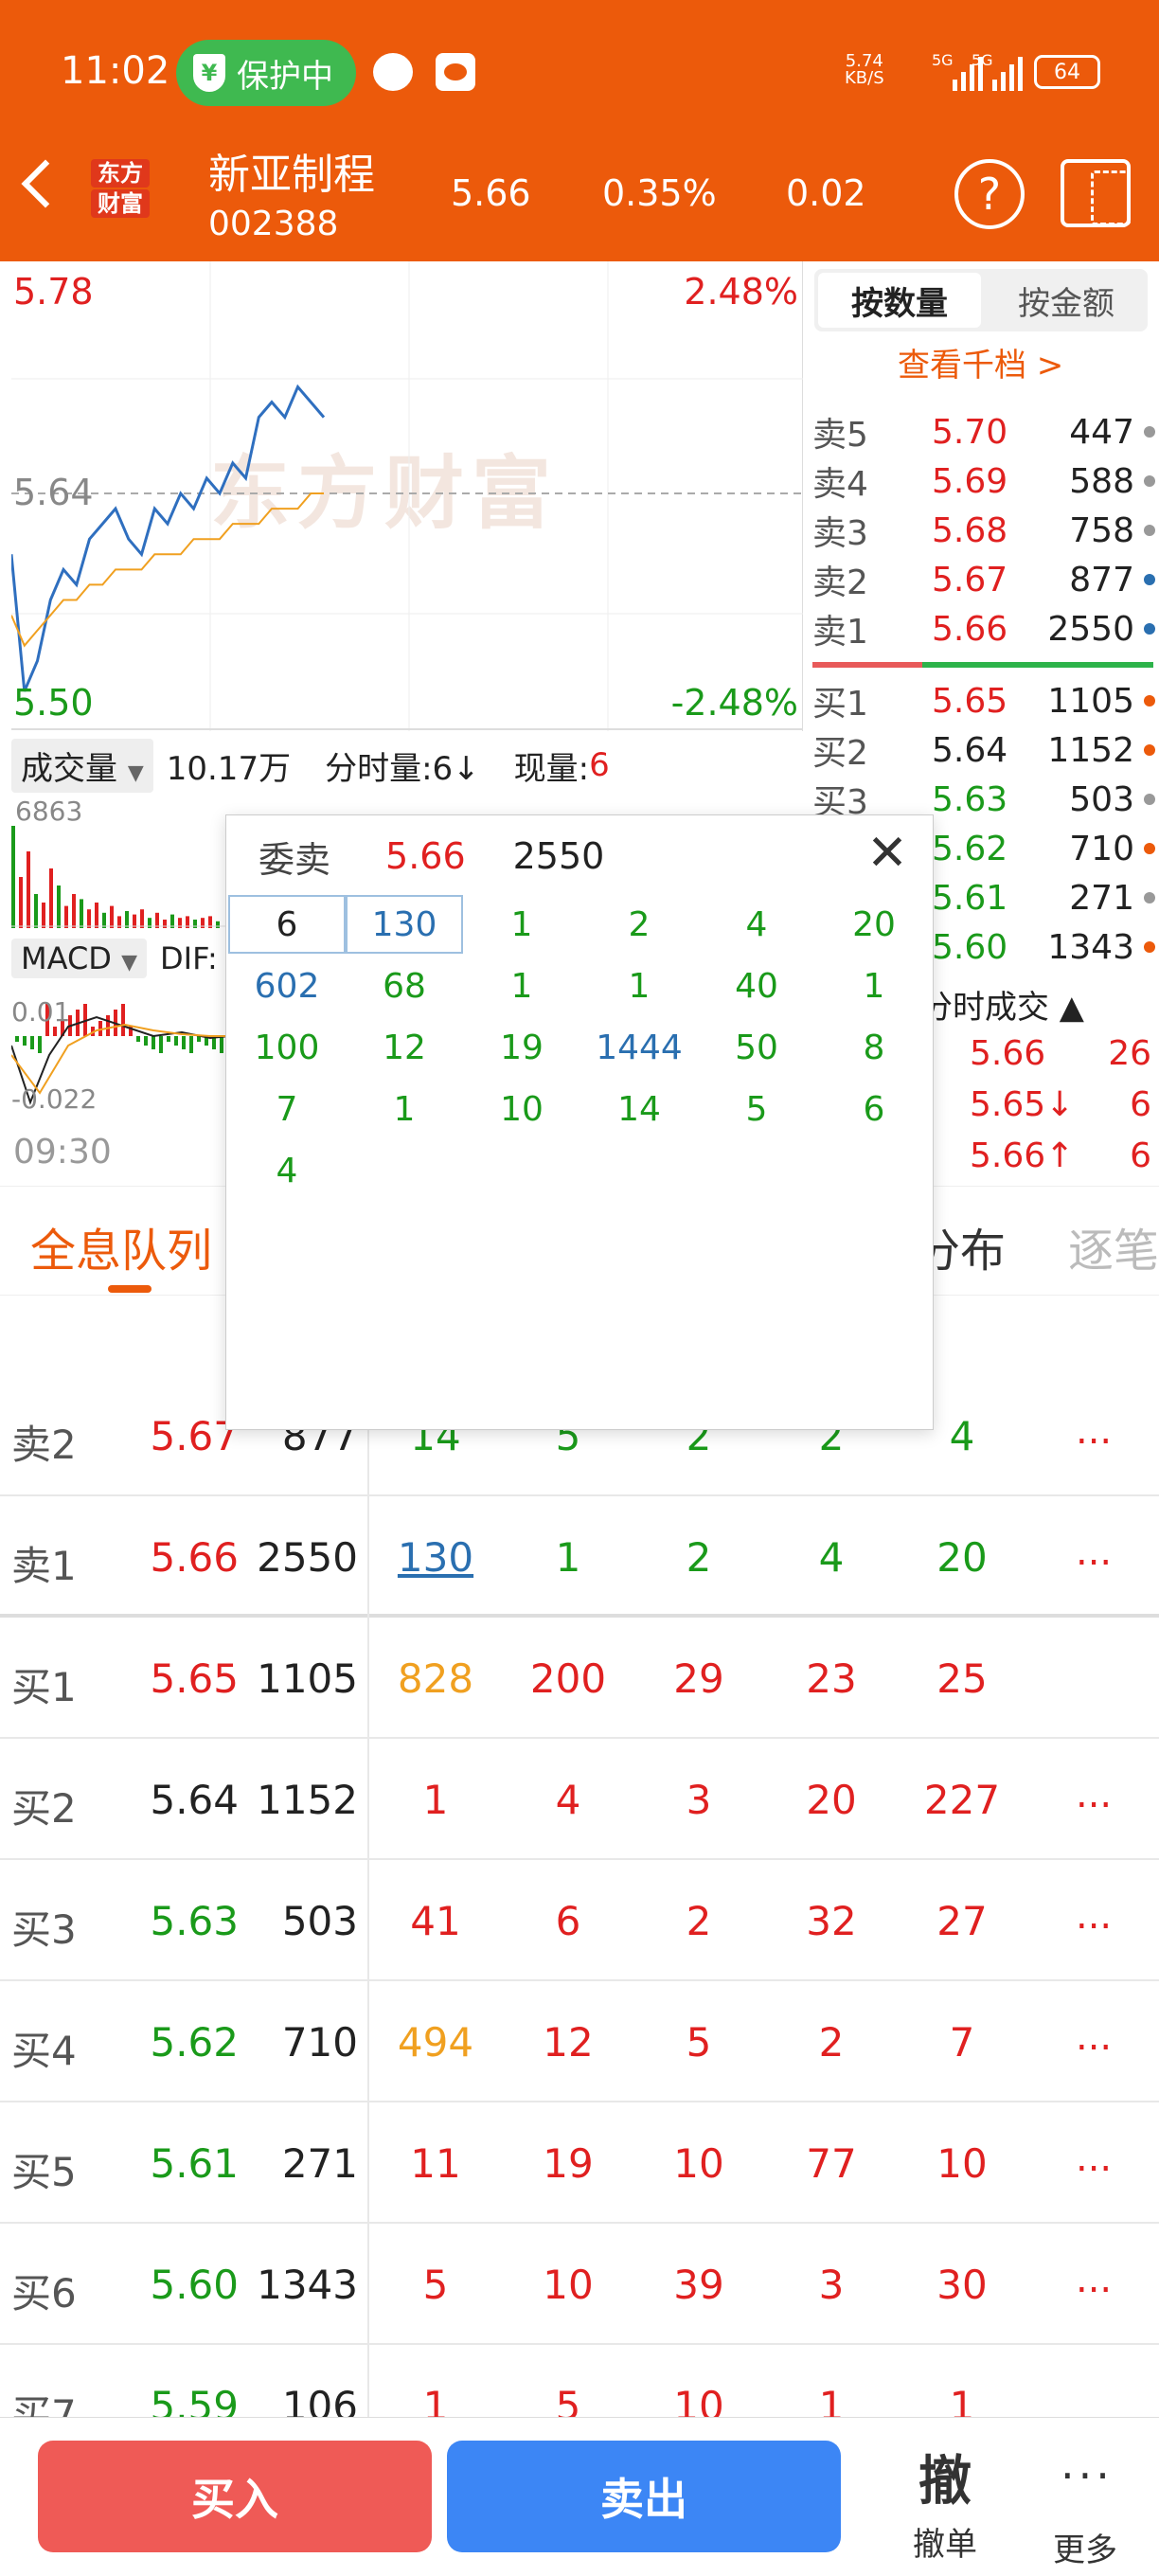 The image size is (1159, 2576). Describe the element at coordinates (404, 924) in the screenshot. I see `popup-queue-cell: 130` at that location.